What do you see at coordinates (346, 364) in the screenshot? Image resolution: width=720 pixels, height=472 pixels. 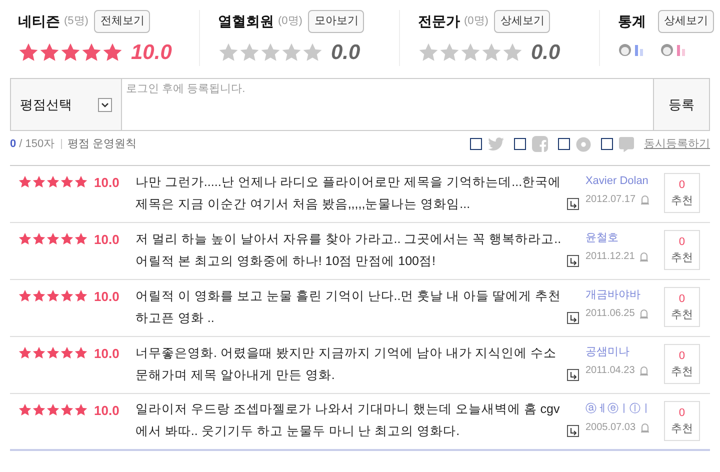 I see `review-text: 너무좋은영화. 어렸을때 봤지만 지금까지 기억에 남아 내가 지식인에 수소문해가며 제목 알아내게 만든 영화.` at bounding box center [346, 364].